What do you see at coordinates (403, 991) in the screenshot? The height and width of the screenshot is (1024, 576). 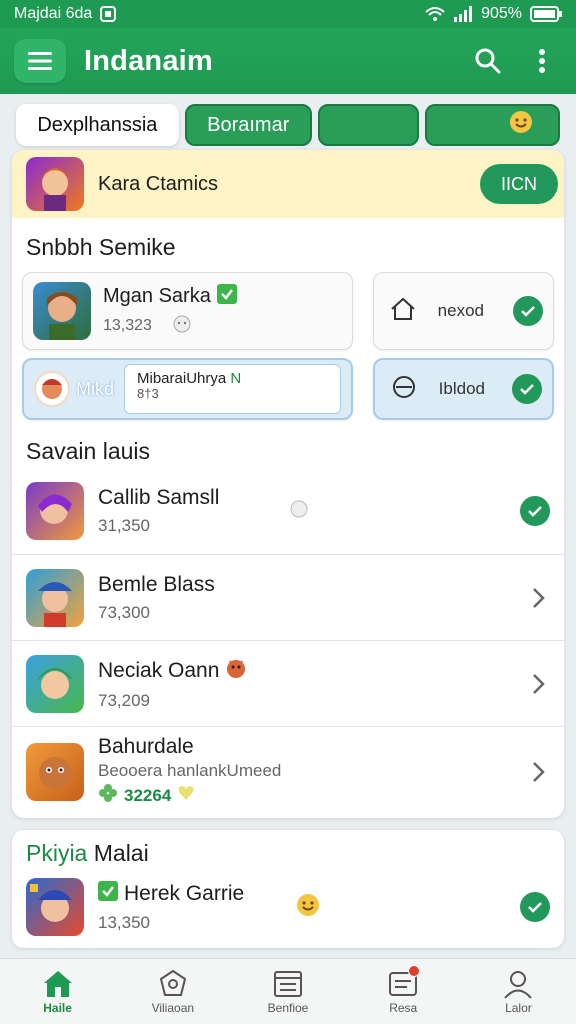 I see `nav-messages: Resa` at bounding box center [403, 991].